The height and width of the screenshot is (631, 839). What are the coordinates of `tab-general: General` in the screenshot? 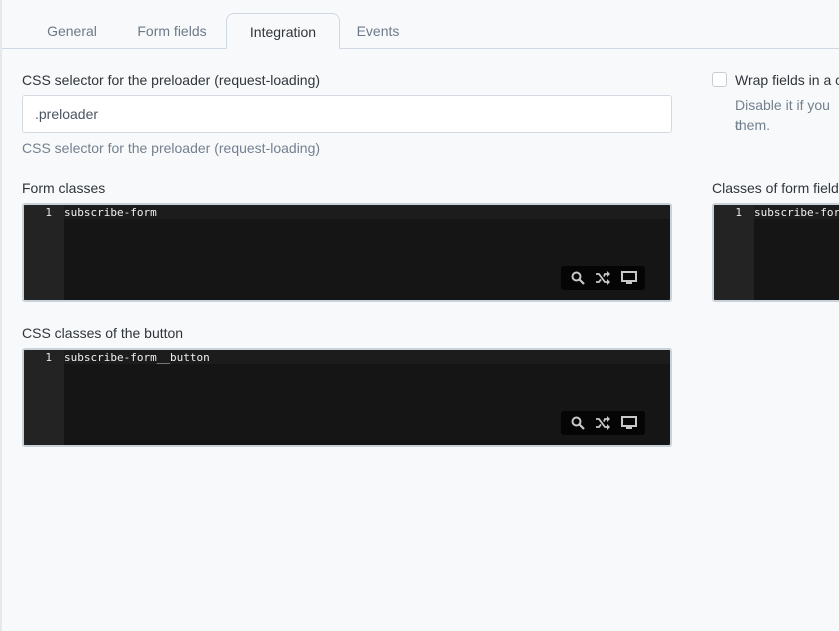 It's located at (72, 31).